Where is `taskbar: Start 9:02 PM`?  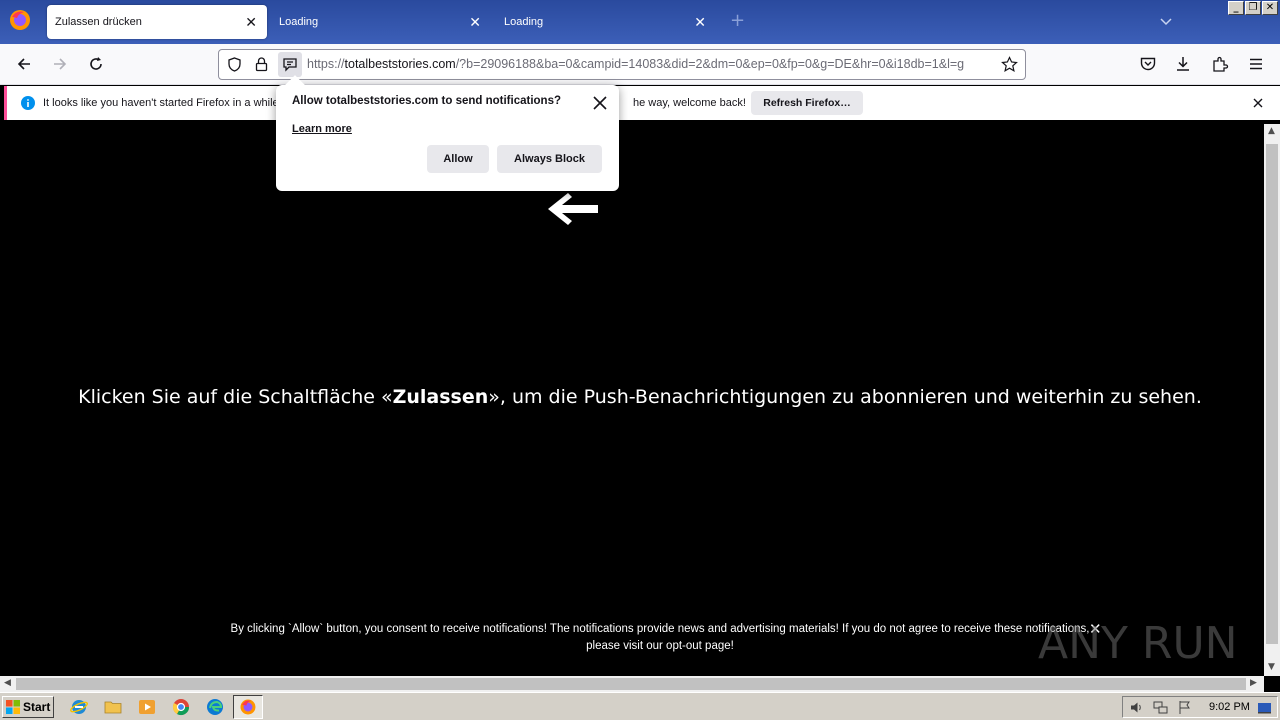 taskbar: Start 9:02 PM is located at coordinates (640, 706).